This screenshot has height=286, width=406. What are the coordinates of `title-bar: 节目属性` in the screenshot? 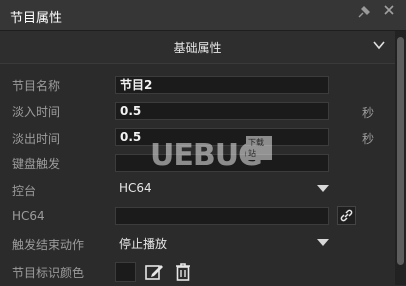 It's located at (203, 15).